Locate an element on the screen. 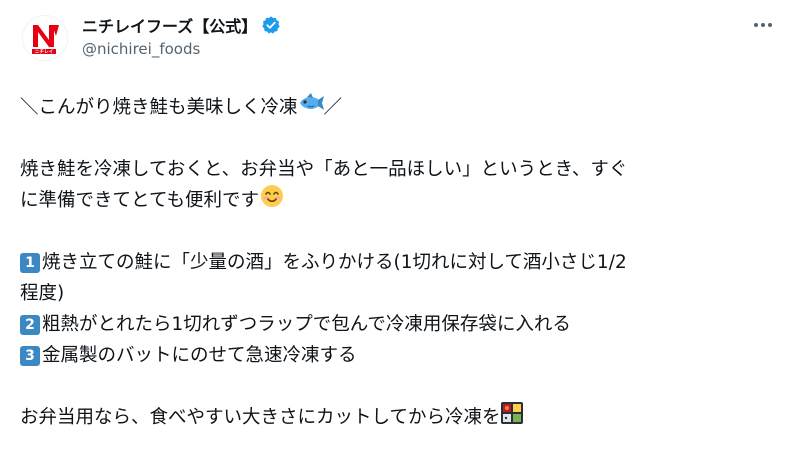 The image size is (806, 474). display-name: ニチレイフーズ【公式】 is located at coordinates (169, 25).